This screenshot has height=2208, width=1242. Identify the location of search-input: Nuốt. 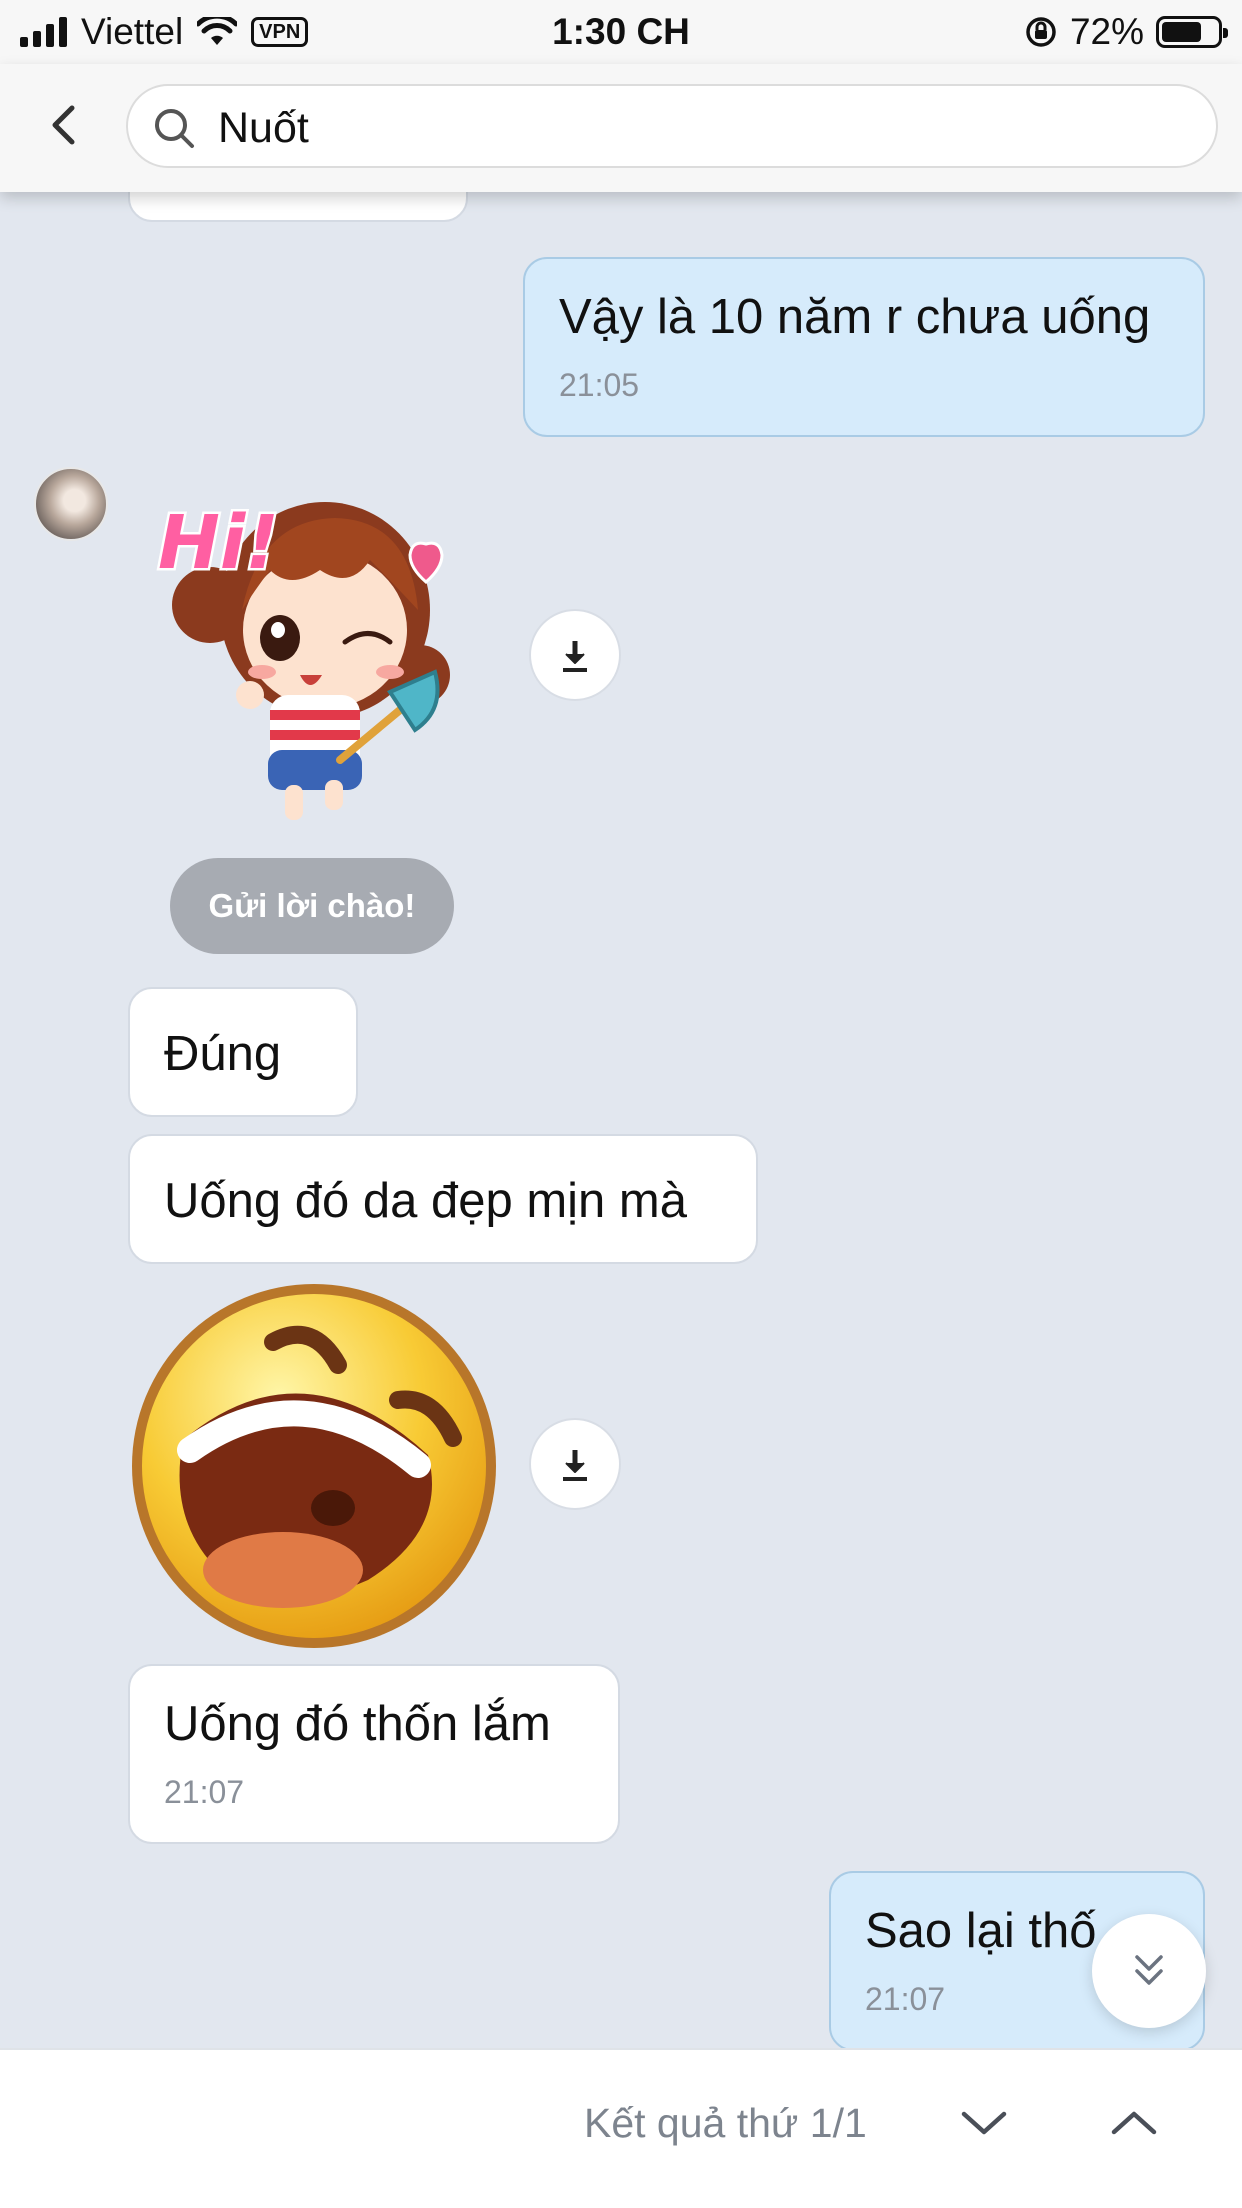
(672, 126).